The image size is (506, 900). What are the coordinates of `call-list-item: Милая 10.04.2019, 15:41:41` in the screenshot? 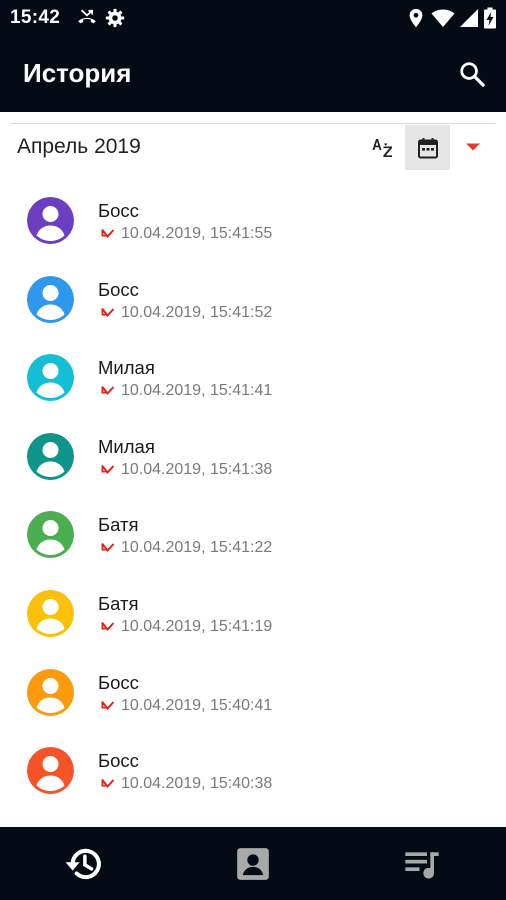 It's located at (253, 373).